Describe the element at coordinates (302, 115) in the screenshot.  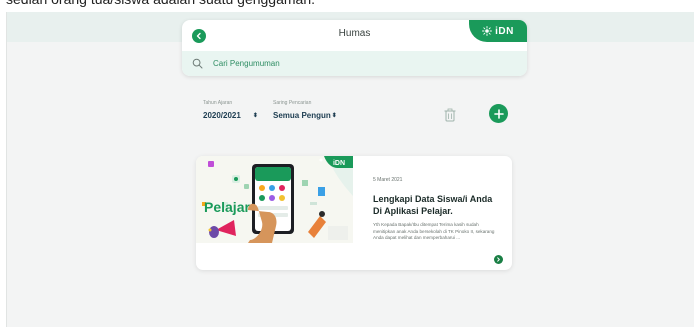
I see `search-filter-value-text: Semua Pengun` at that location.